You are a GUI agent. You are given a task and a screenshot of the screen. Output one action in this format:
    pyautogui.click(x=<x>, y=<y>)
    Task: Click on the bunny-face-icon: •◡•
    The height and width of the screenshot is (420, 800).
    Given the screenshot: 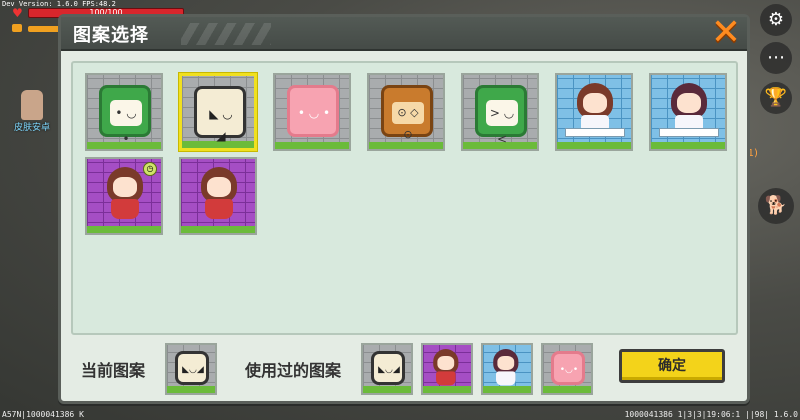 What is the action you would take?
    pyautogui.click(x=568, y=368)
    